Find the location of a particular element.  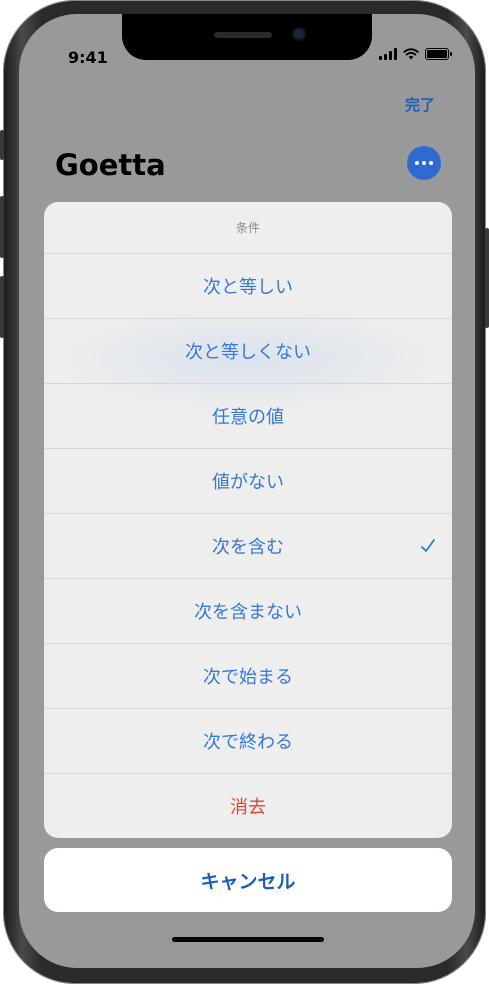

option-any-value: 任意の値 is located at coordinates (248, 416).